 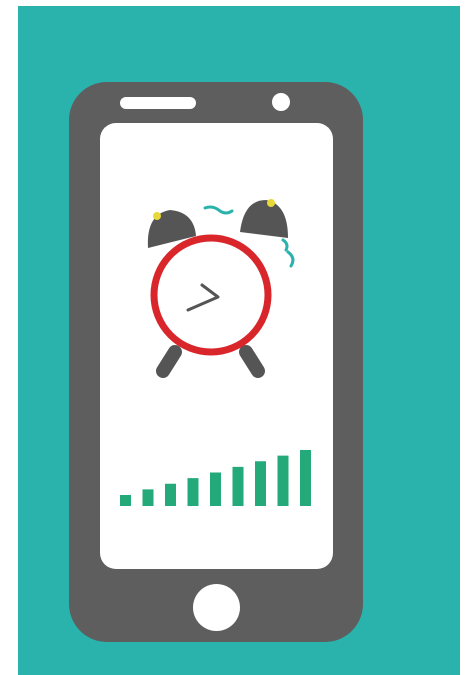 I want to click on left-leg, so click(x=169, y=361).